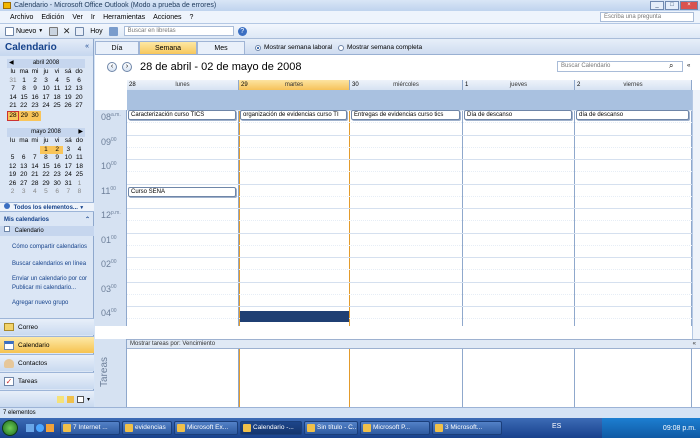 This screenshot has height=438, width=700. What do you see at coordinates (70, 399) in the screenshot?
I see `folder-list-icon` at bounding box center [70, 399].